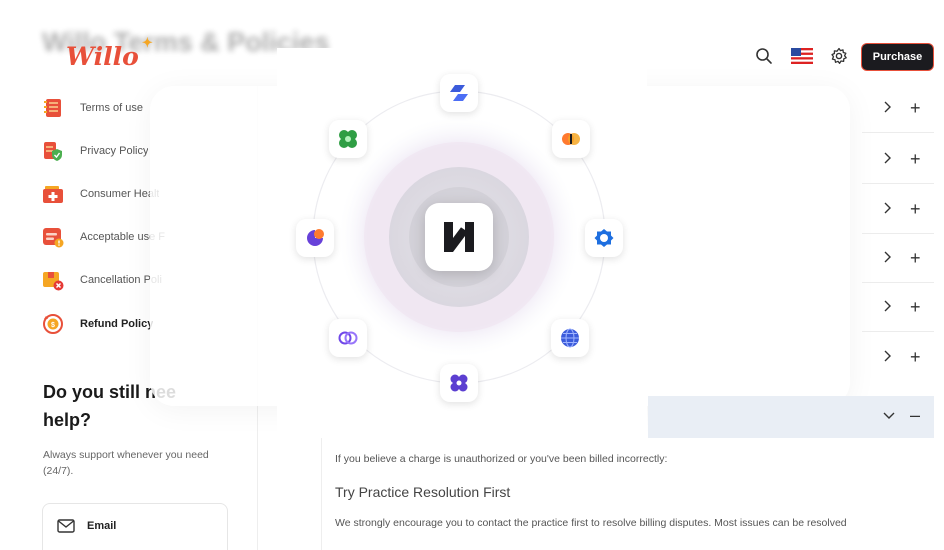  I want to click on pie-app-tile, so click(315, 238).